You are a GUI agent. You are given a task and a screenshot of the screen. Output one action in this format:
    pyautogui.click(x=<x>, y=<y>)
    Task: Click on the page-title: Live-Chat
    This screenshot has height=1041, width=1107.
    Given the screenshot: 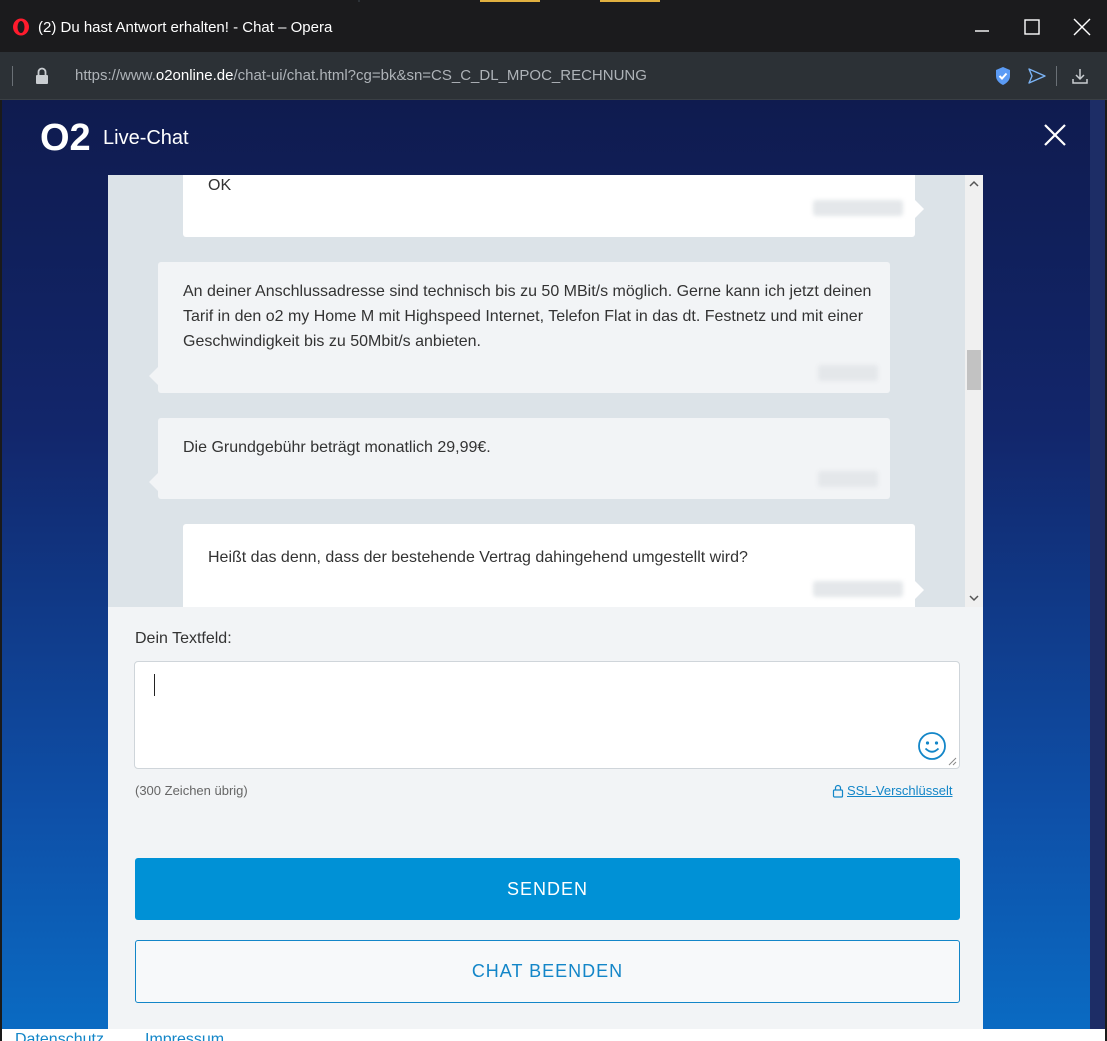 What is the action you would take?
    pyautogui.click(x=146, y=138)
    